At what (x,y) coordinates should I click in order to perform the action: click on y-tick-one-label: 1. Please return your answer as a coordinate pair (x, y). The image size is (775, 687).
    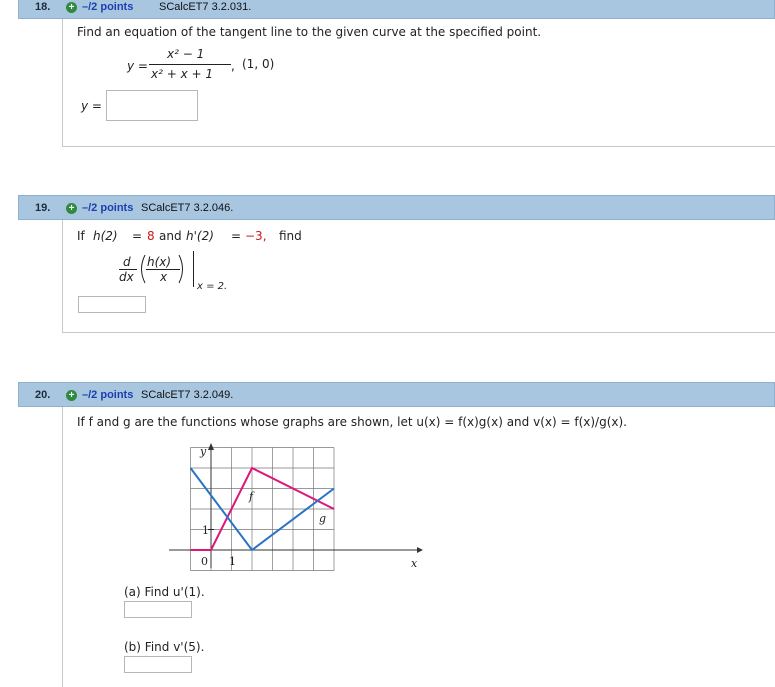
    Looking at the image, I should click on (205, 530).